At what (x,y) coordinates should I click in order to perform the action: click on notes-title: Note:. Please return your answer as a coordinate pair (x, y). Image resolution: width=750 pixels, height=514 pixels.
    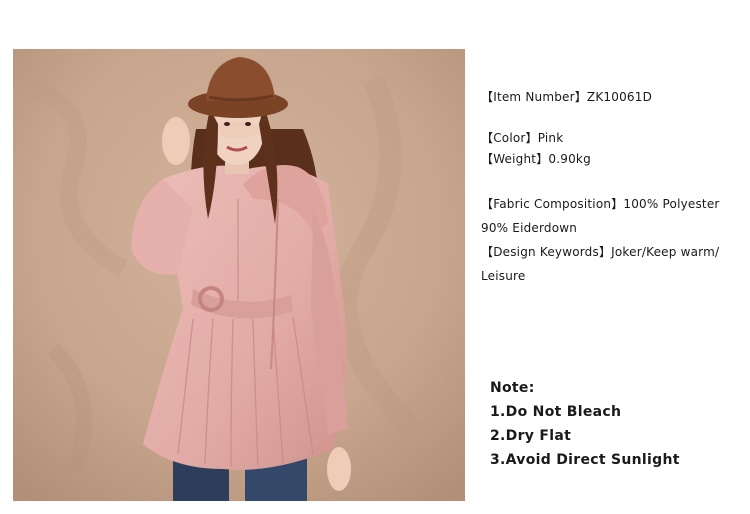
    Looking at the image, I should click on (512, 388).